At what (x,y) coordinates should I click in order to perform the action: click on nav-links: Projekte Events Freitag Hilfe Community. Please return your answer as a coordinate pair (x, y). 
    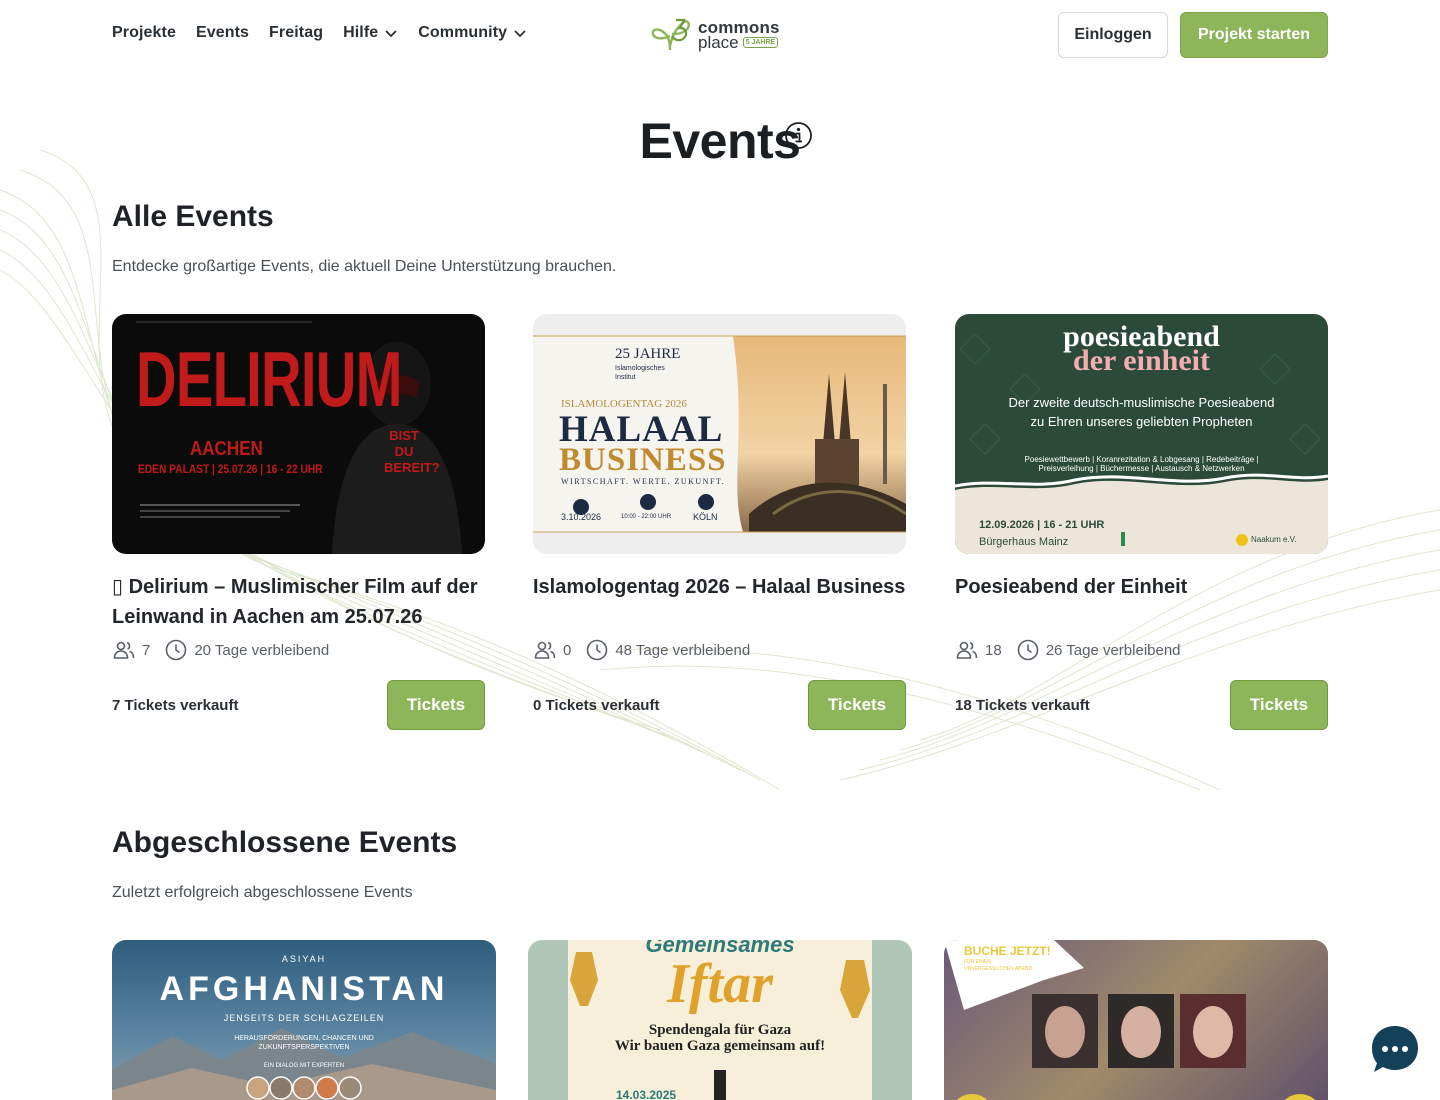
    Looking at the image, I should click on (319, 33).